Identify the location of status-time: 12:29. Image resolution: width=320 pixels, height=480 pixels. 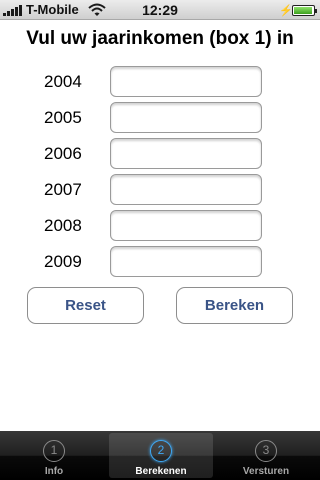
(160, 10).